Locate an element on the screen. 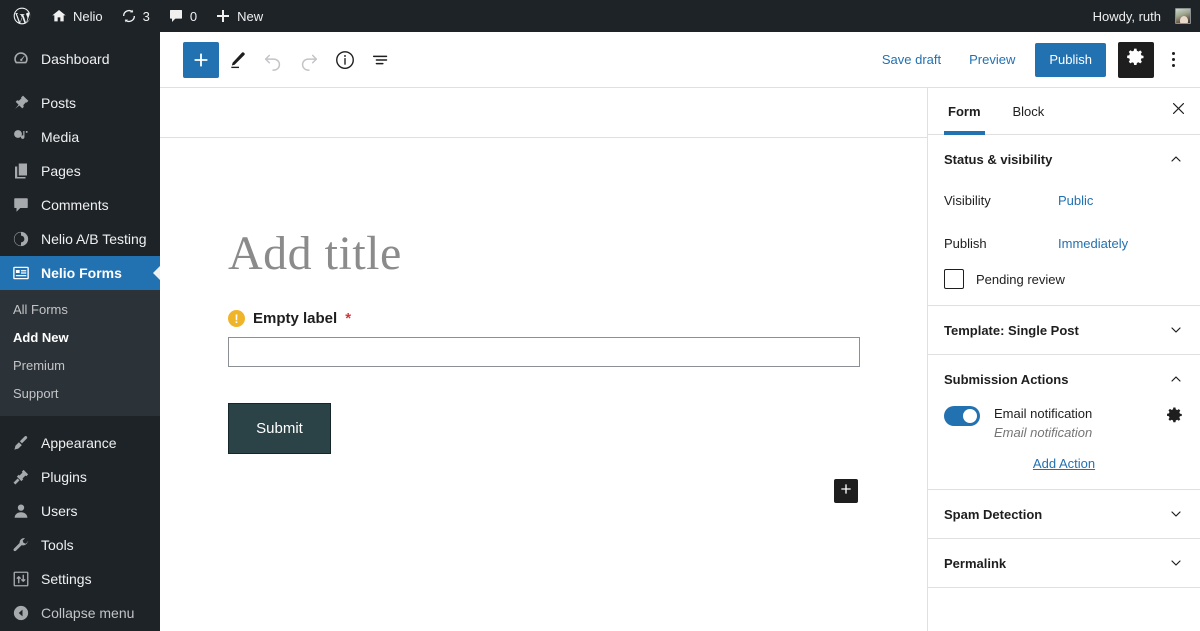 This screenshot has width=1200, height=631. sidebar-item-media: Media is located at coordinates (80, 137).